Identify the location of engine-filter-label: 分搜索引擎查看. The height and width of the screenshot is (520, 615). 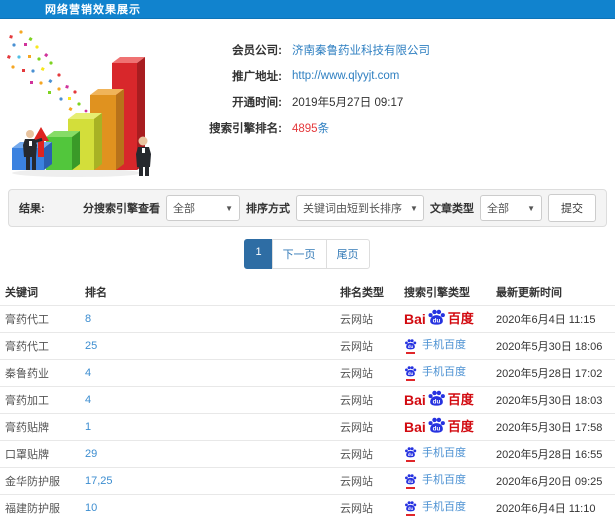
(121, 209).